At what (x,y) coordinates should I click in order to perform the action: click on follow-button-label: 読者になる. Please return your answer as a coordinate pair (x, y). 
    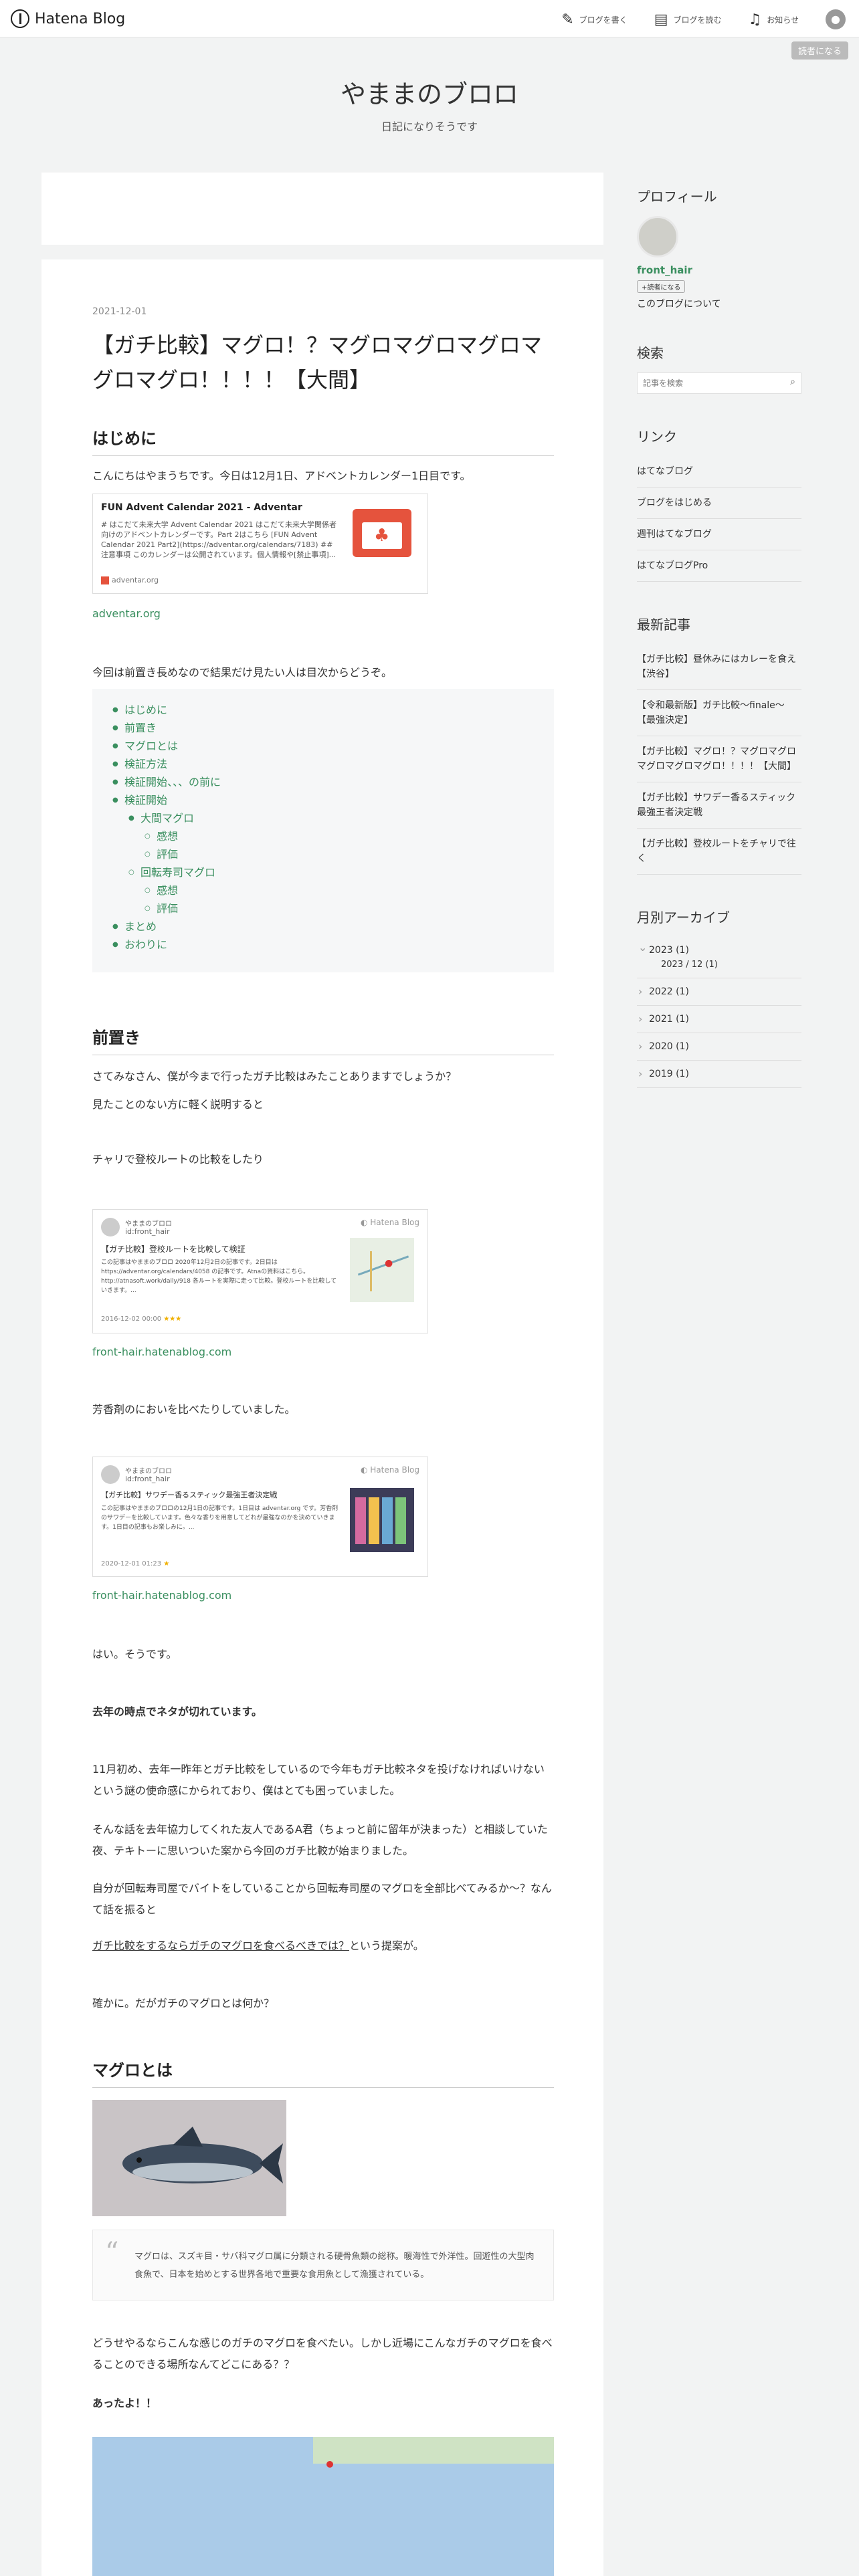
    Looking at the image, I should click on (664, 288).